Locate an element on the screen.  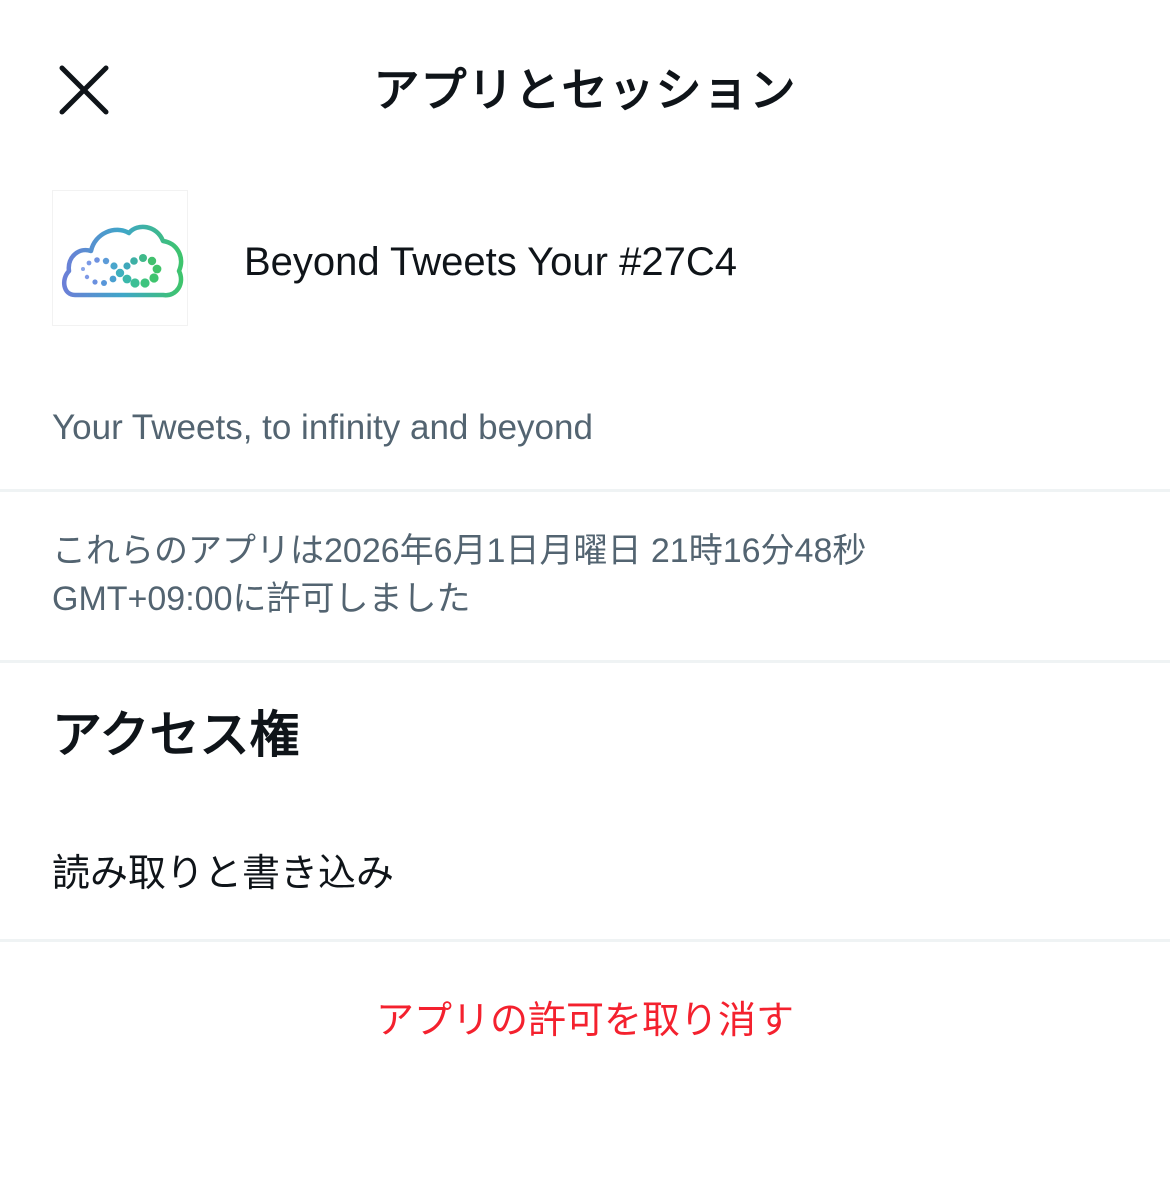
permission-value: 読み取りと書き込み is located at coordinates (223, 873).